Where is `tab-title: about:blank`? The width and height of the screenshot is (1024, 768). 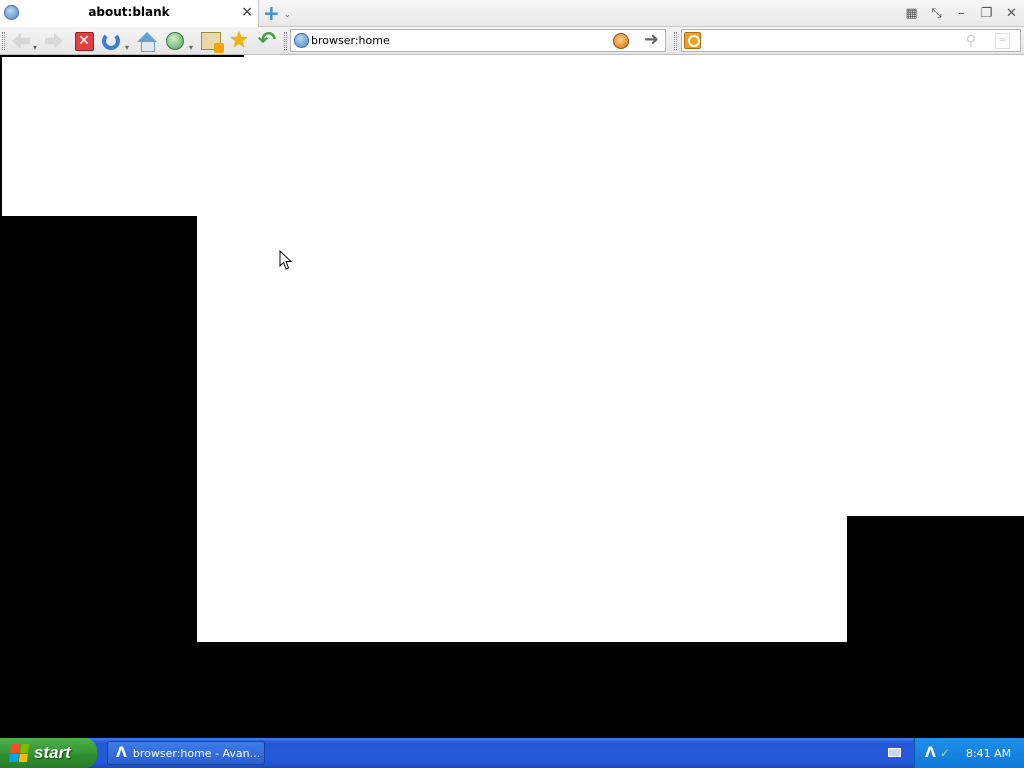
tab-title: about:blank is located at coordinates (129, 12).